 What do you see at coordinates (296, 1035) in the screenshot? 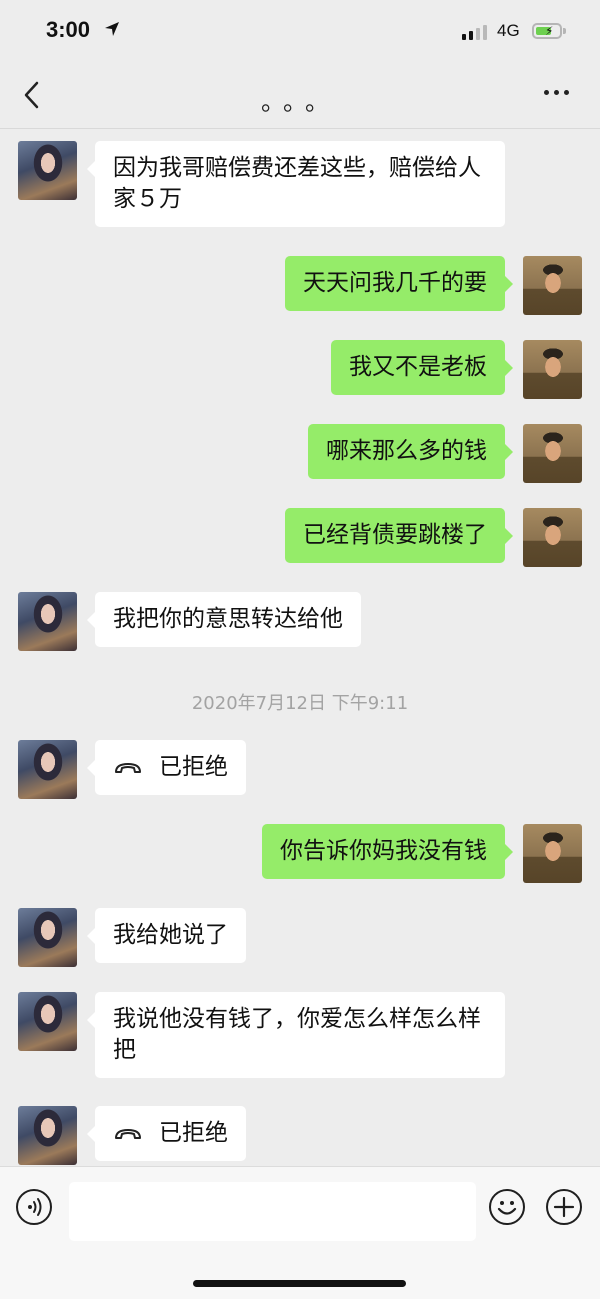
I see `message-bubble-incoming: 我说他没有钱了，你爱怎么样怎么样把` at bounding box center [296, 1035].